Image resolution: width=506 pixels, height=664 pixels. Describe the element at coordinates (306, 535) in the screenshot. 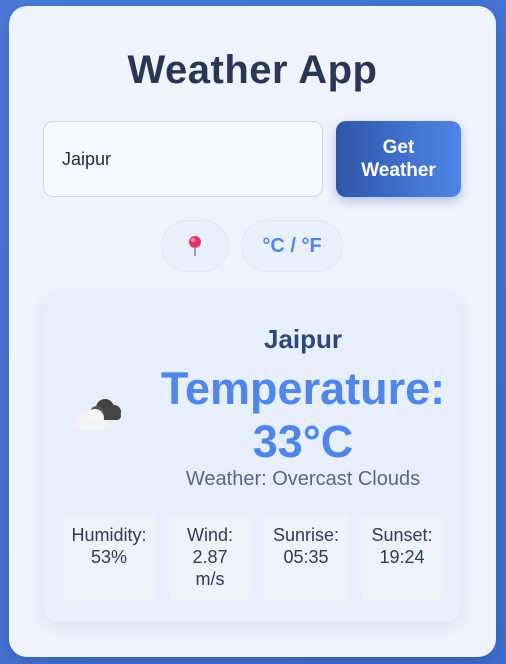

I see `sunrise-label: Sunrise:` at that location.